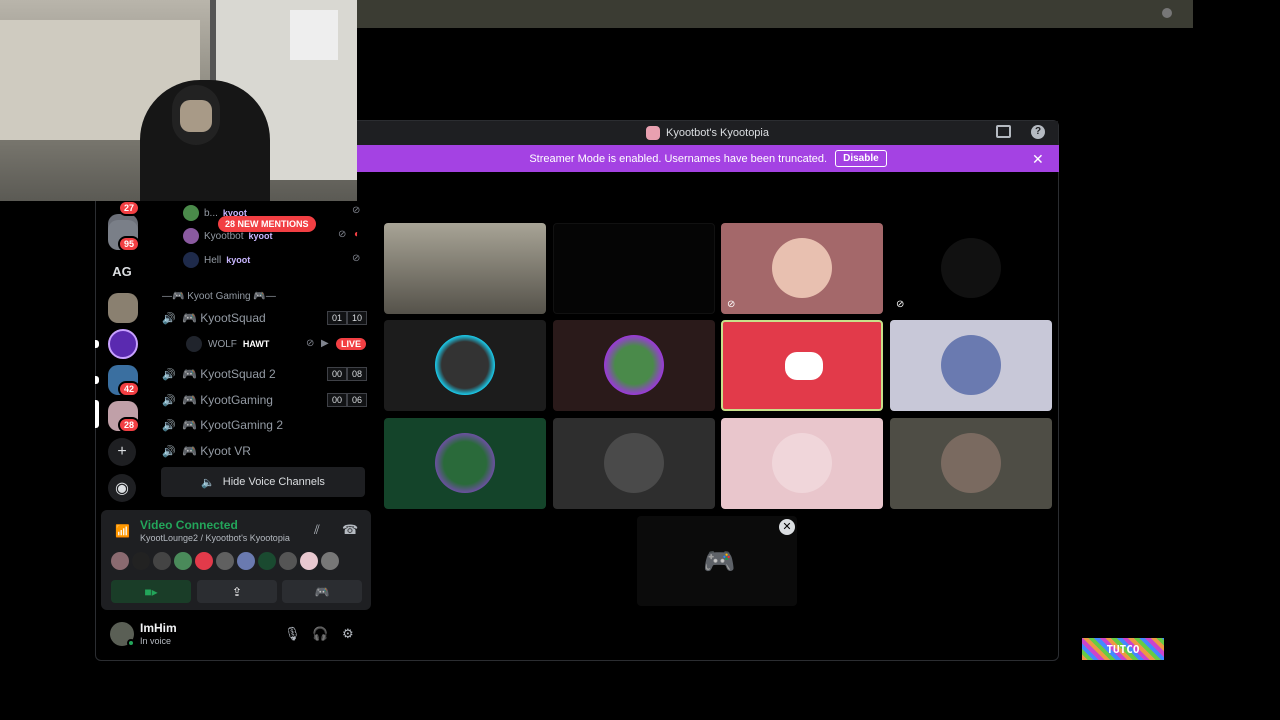 The width and height of the screenshot is (1280, 720). Describe the element at coordinates (1003, 131) in the screenshot. I see `inbox-icon` at that location.